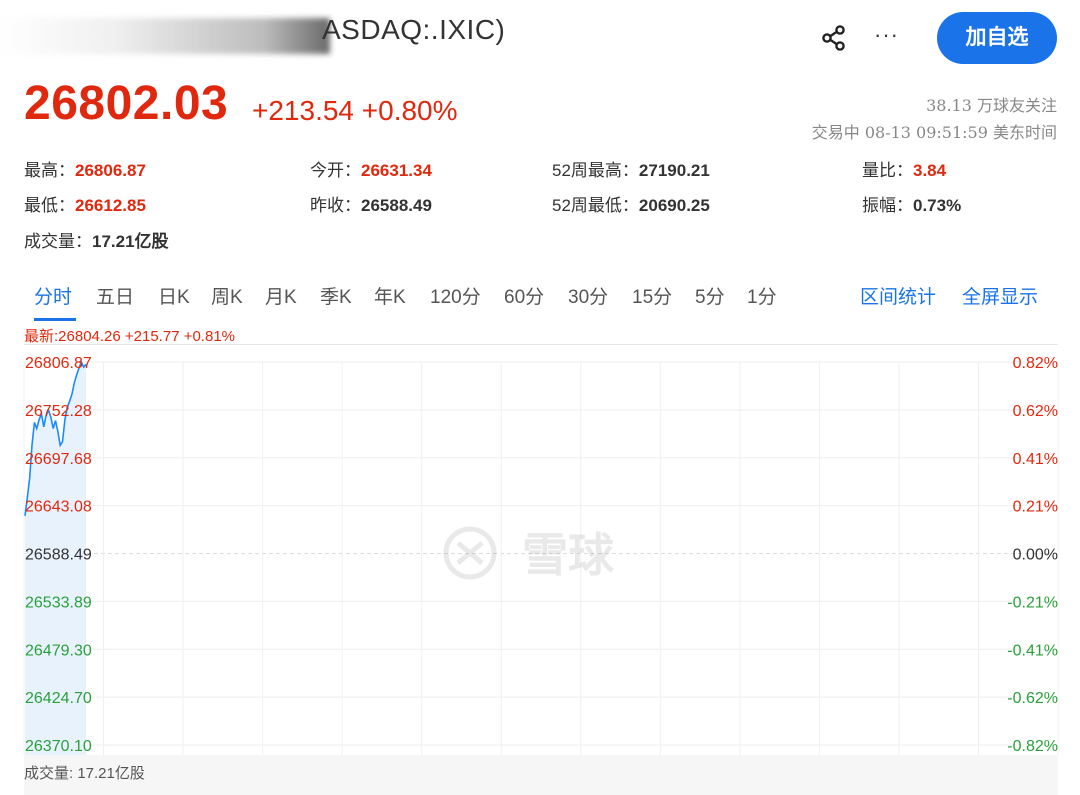 This screenshot has width=1080, height=795. I want to click on y-tick-left: 26424.70, so click(58, 698).